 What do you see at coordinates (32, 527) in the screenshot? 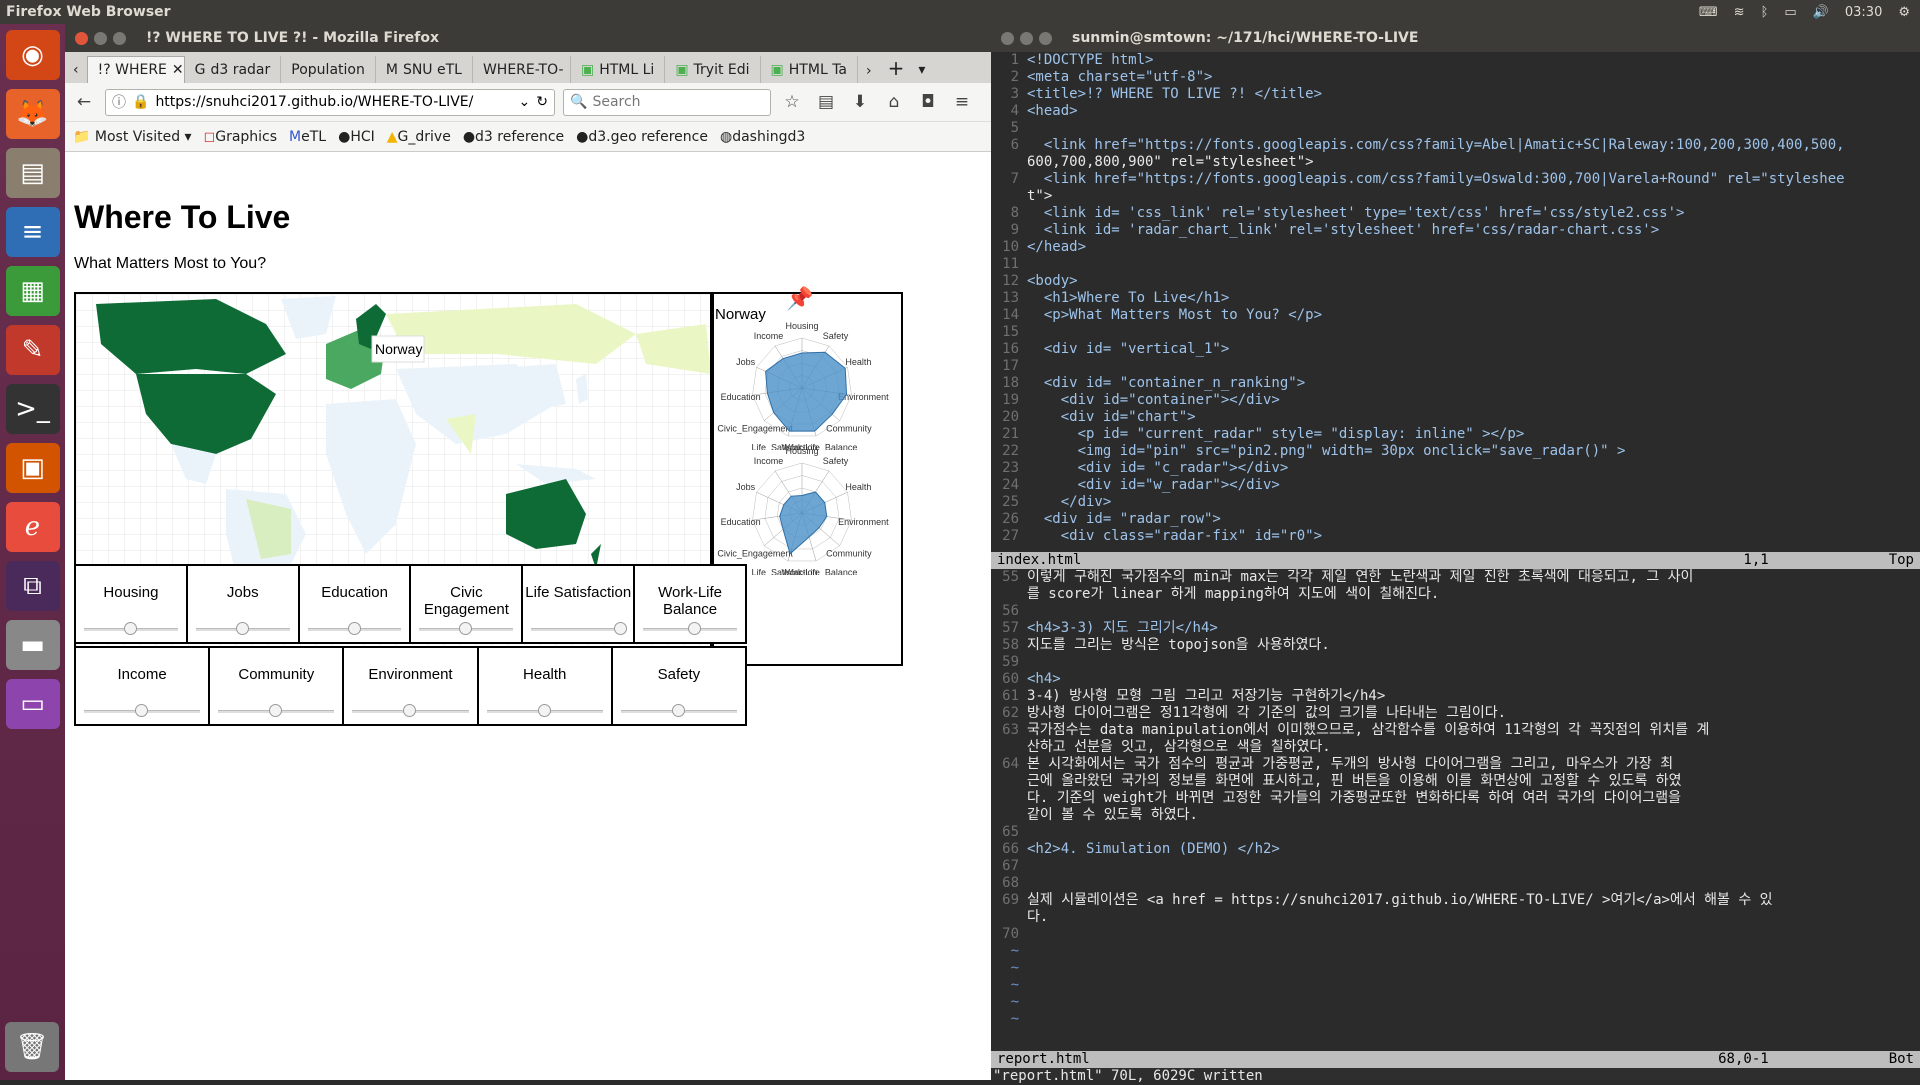
I see `document-viewer-icon: ℯ` at bounding box center [32, 527].